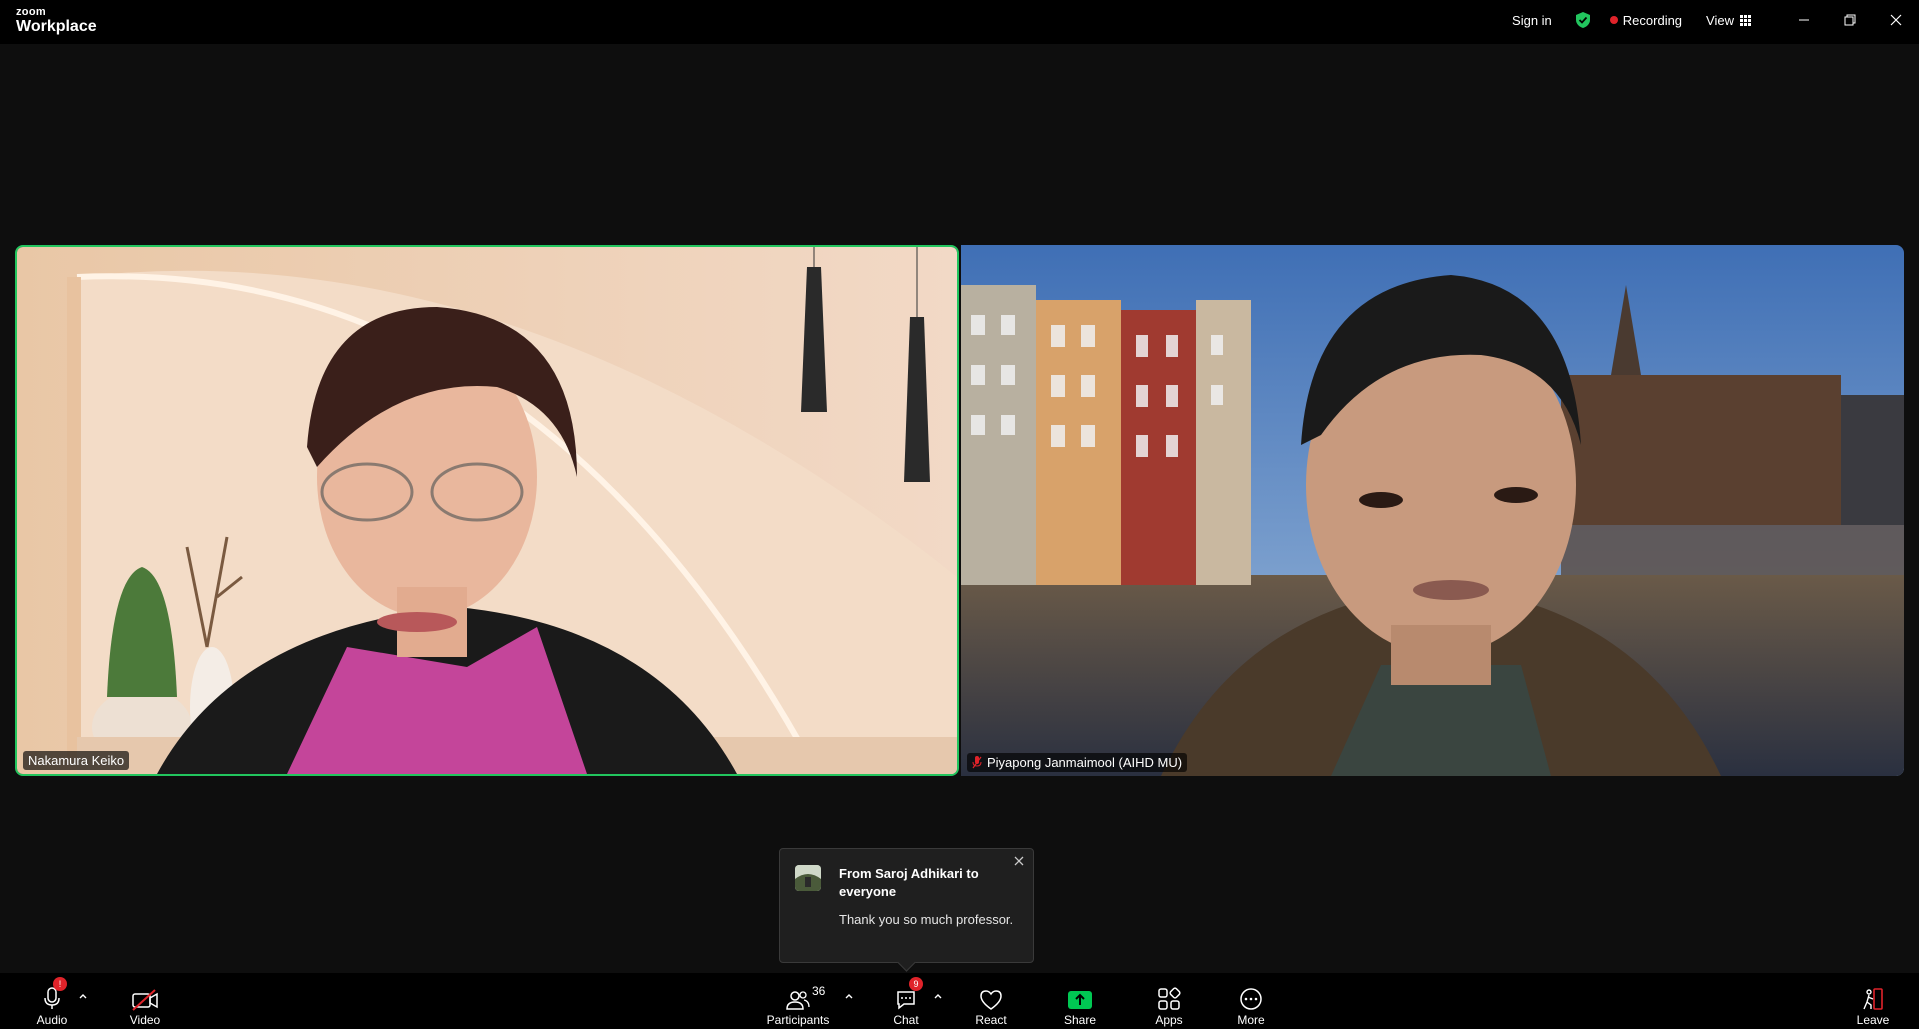 Image resolution: width=1919 pixels, height=1029 pixels. I want to click on recording-dot-icon, so click(1613, 20).